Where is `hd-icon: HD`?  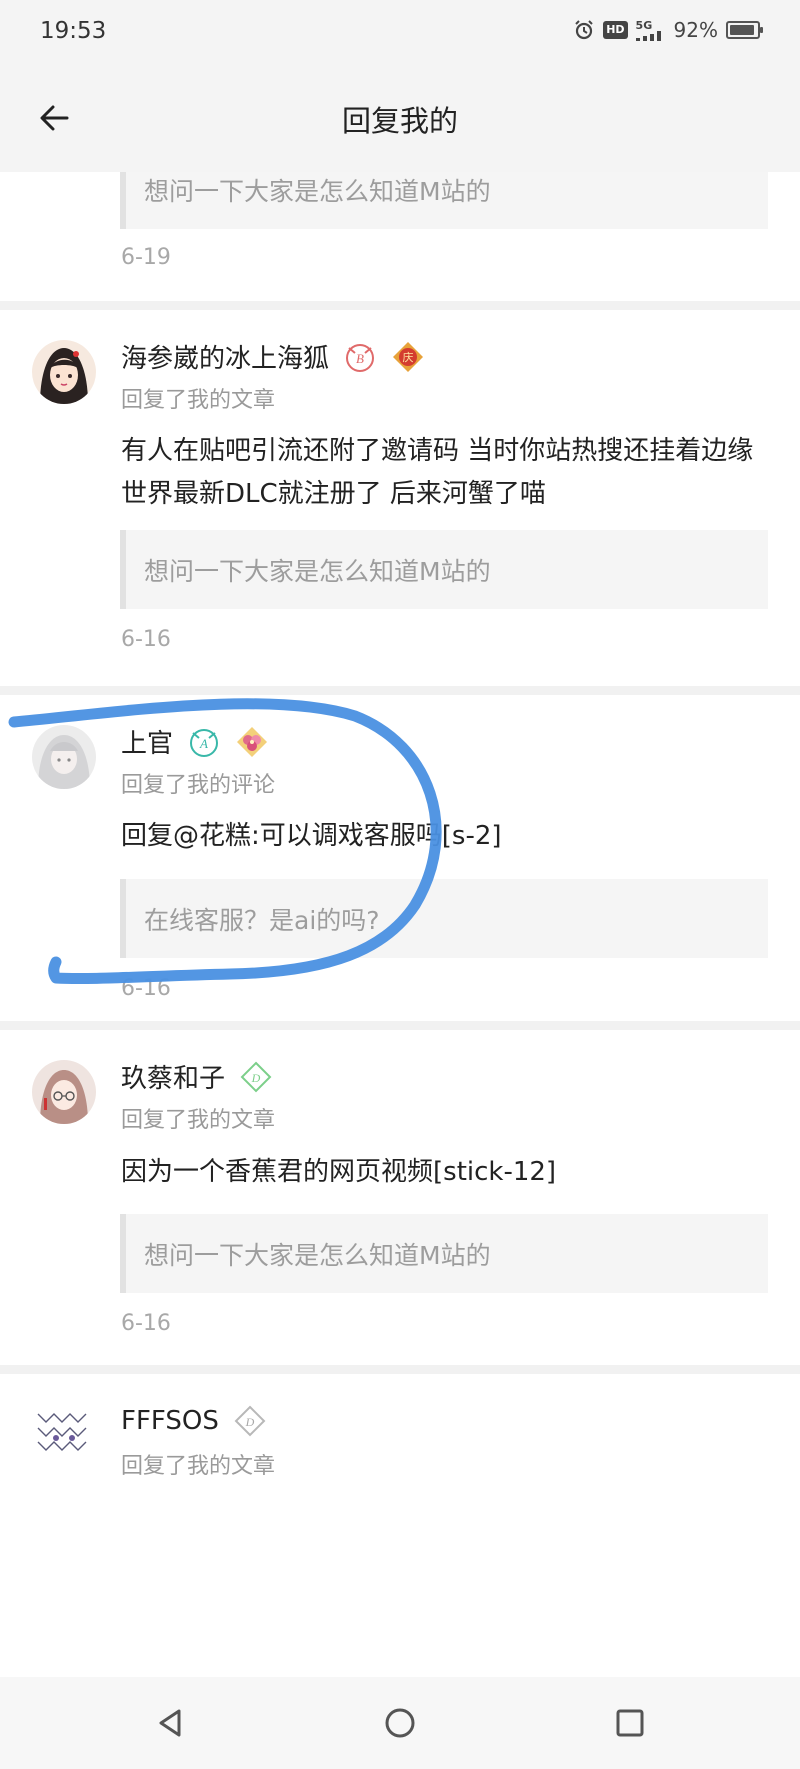 hd-icon: HD is located at coordinates (615, 30).